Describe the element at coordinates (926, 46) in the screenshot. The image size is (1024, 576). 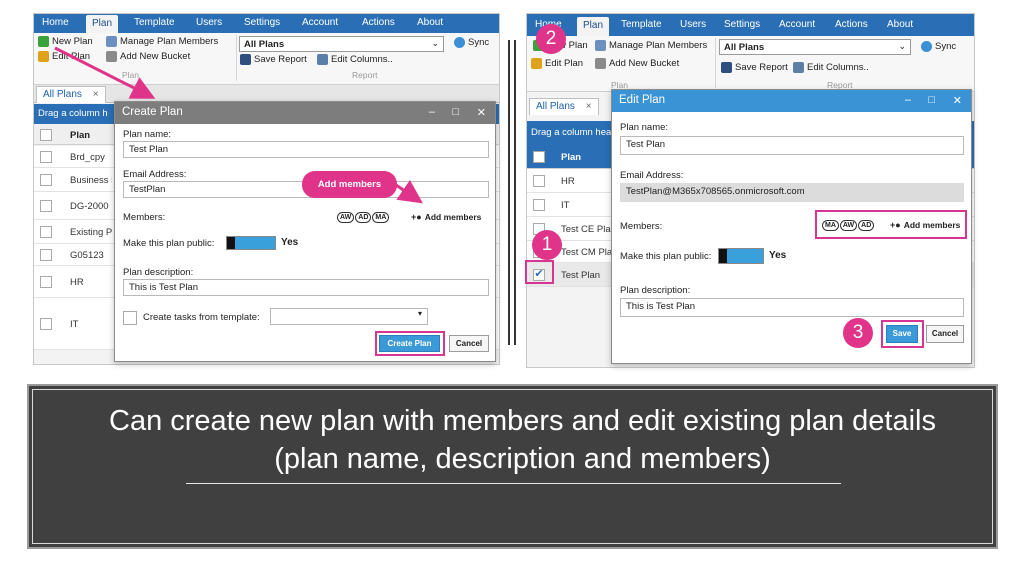
I see `sync-icon` at that location.